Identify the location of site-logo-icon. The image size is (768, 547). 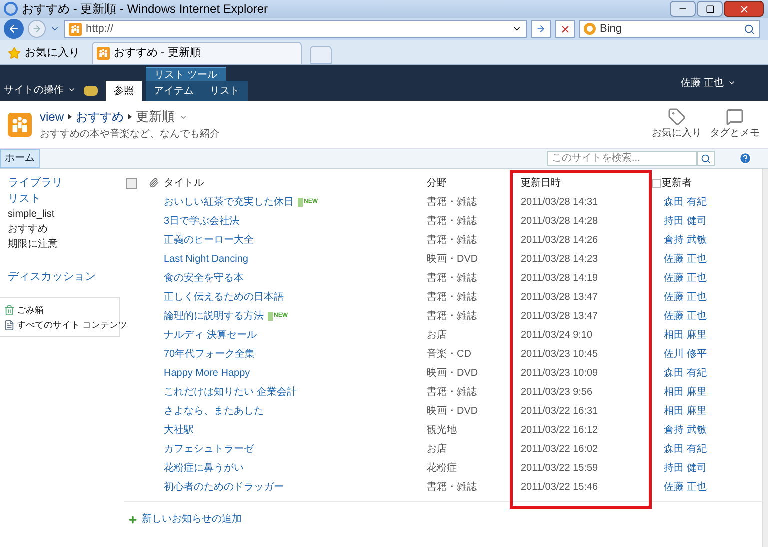
(20, 124).